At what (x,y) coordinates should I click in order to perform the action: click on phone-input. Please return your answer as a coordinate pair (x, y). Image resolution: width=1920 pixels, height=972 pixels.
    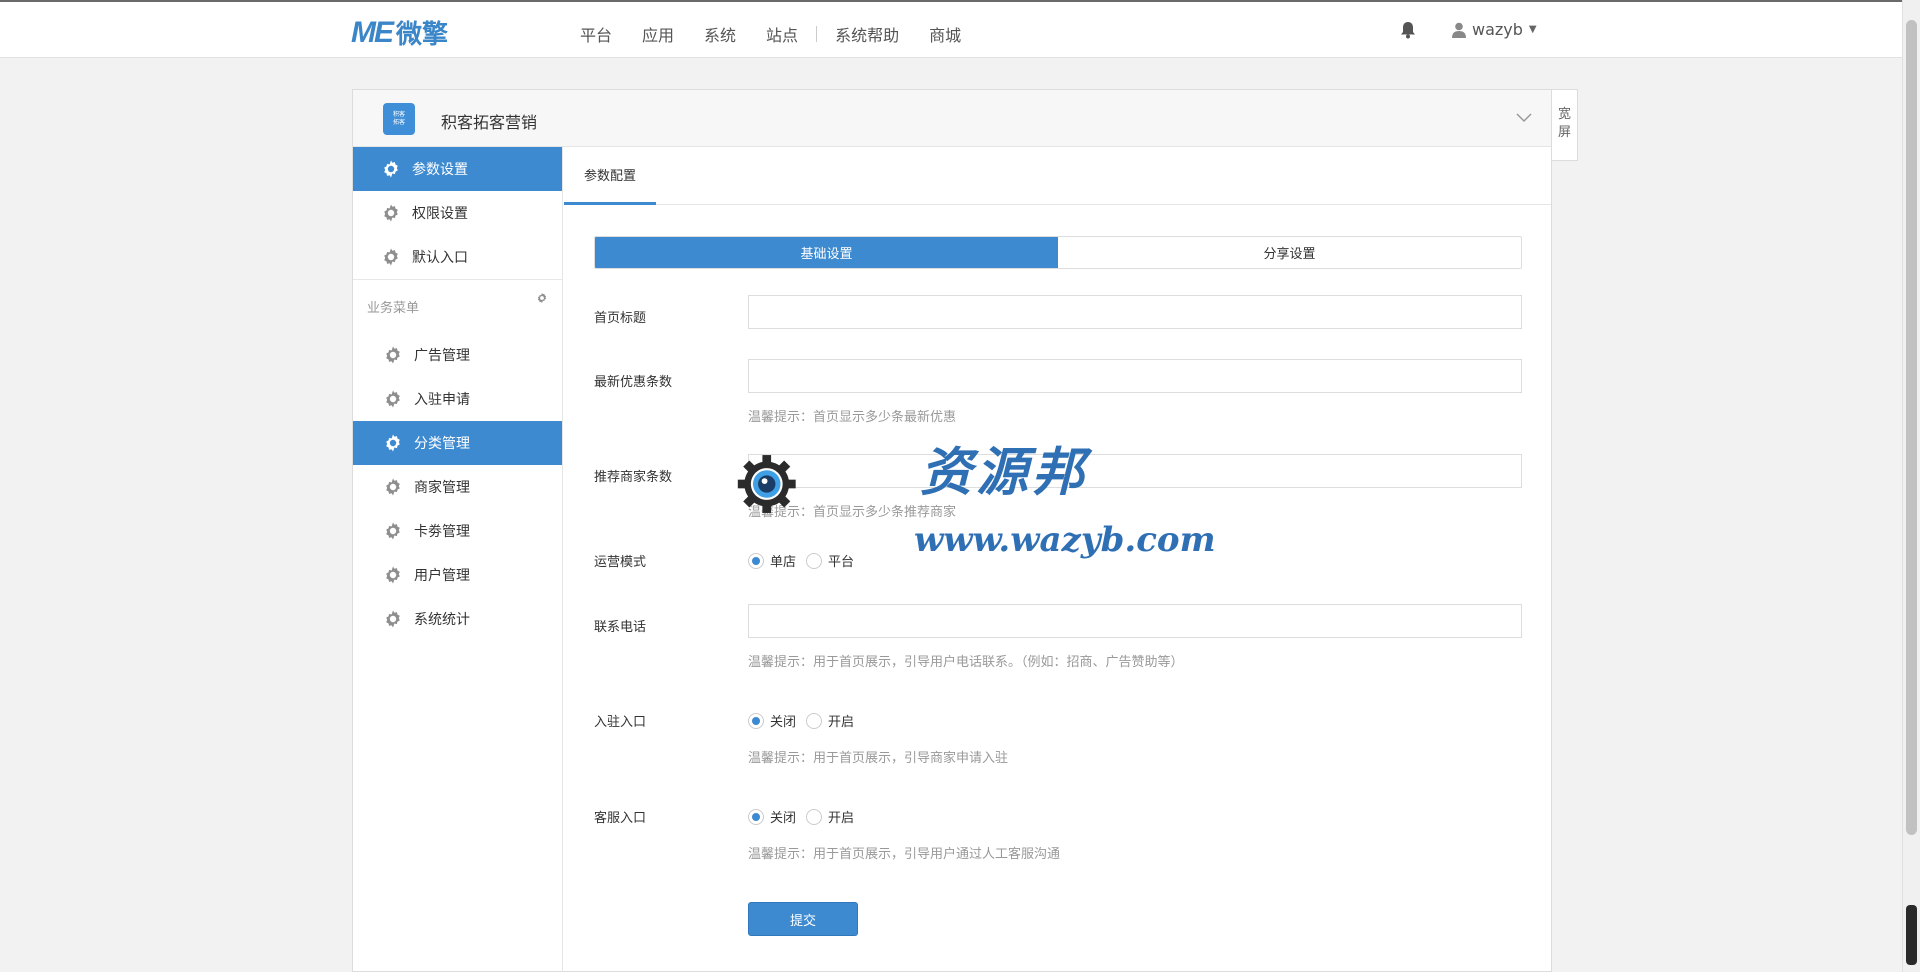
    Looking at the image, I should click on (1135, 621).